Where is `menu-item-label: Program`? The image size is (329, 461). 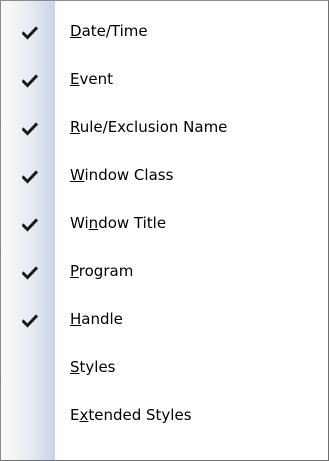 menu-item-label: Program is located at coordinates (102, 271).